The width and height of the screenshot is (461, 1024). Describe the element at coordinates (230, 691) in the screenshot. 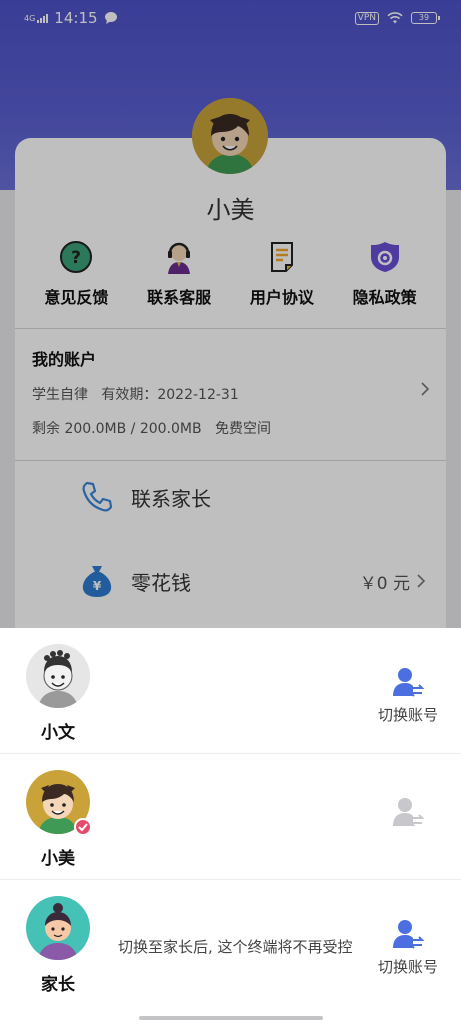

I see `account-row-xiaowen: 小文 切换账号` at that location.